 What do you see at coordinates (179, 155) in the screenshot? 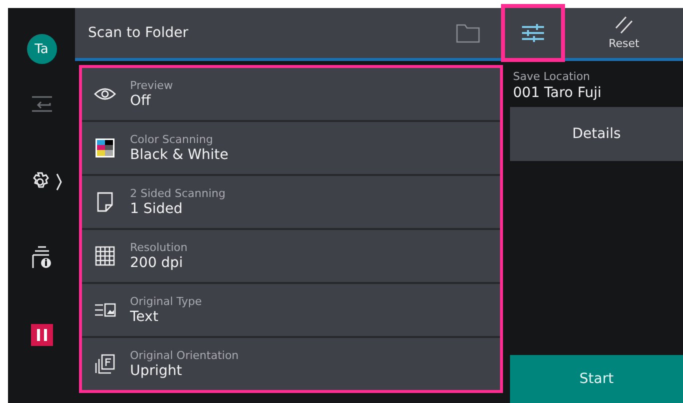
I see `setting-value: Black & White` at bounding box center [179, 155].